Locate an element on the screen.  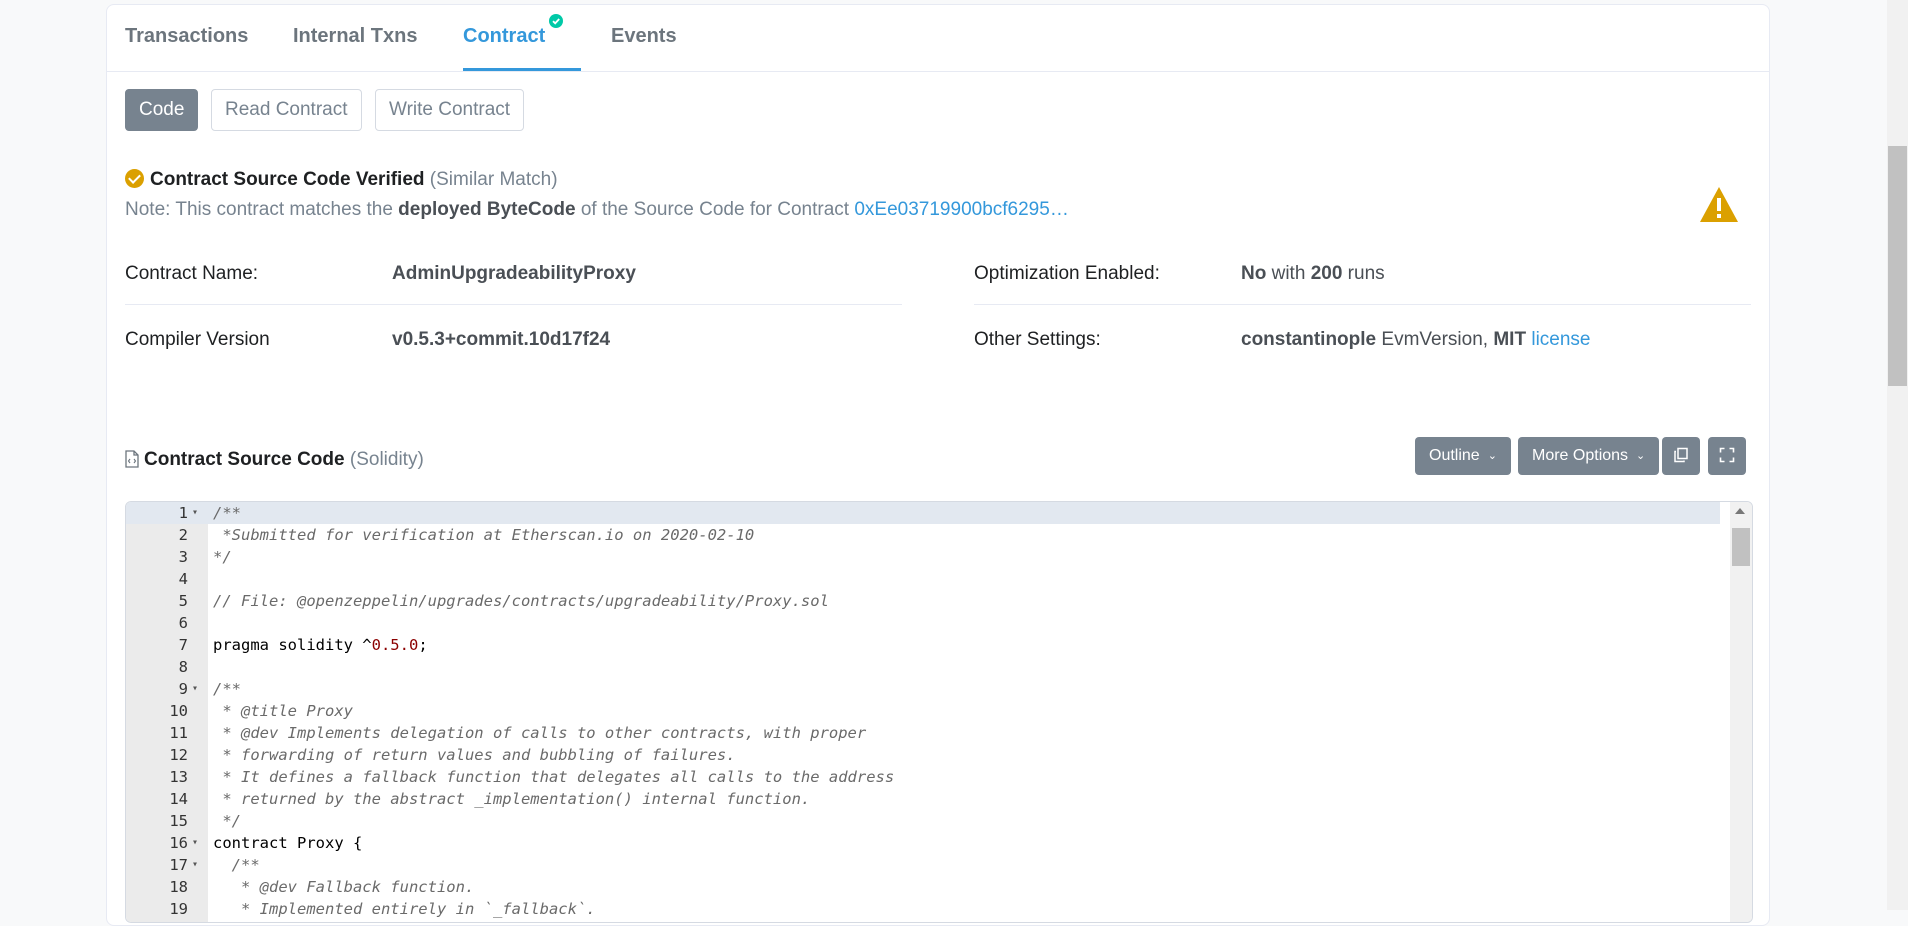
line-number: 16 is located at coordinates (178, 843).